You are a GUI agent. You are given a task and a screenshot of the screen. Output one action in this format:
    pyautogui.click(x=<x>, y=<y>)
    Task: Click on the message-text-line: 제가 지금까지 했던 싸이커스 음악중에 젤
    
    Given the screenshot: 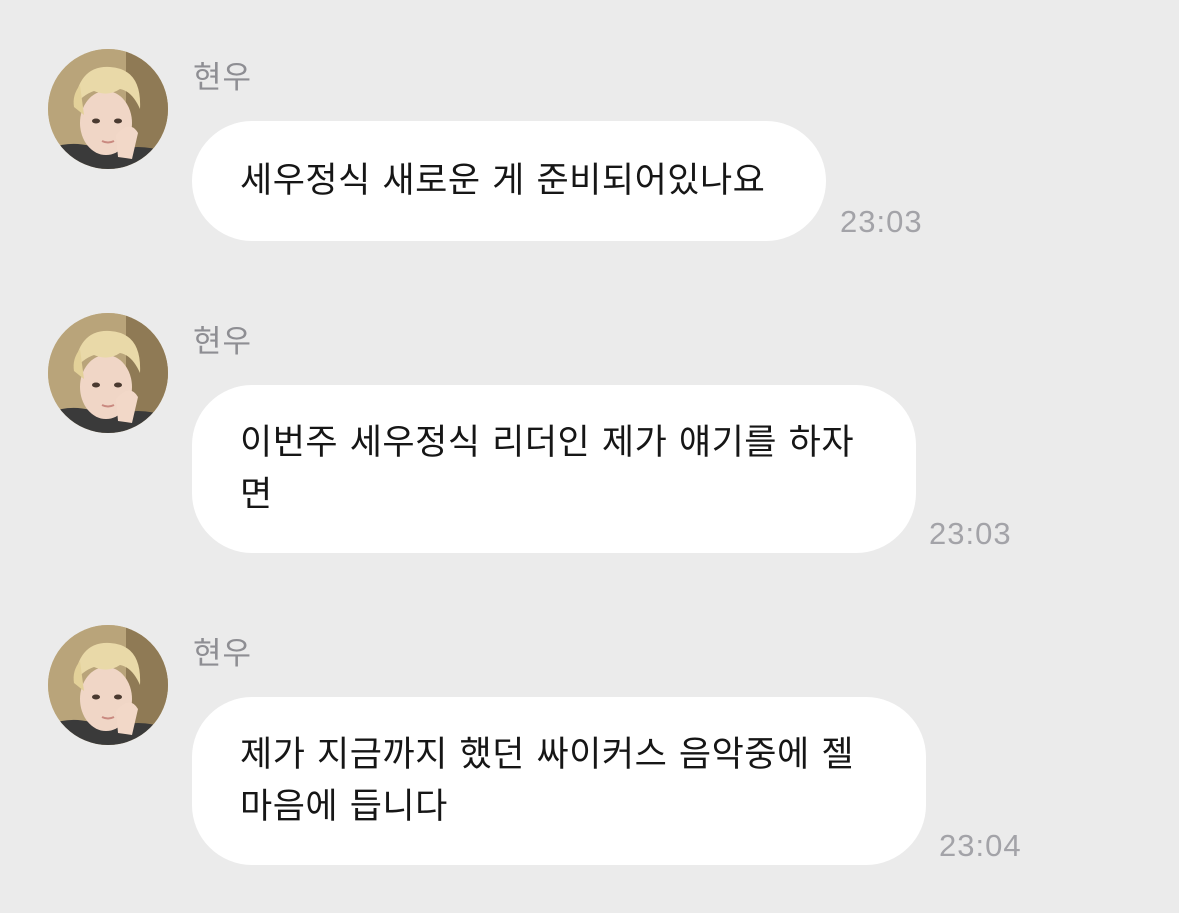 What is the action you would take?
    pyautogui.click(x=547, y=755)
    